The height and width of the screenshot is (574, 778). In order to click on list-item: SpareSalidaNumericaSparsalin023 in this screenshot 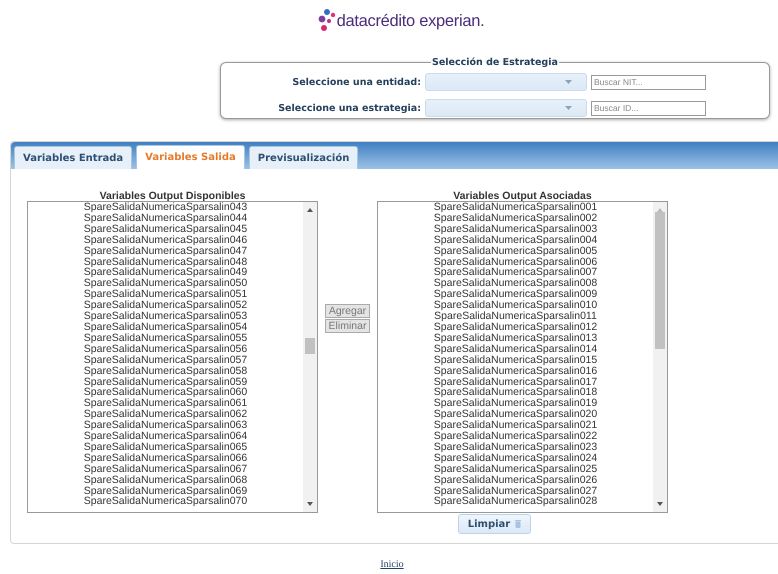, I will do `click(516, 447)`.